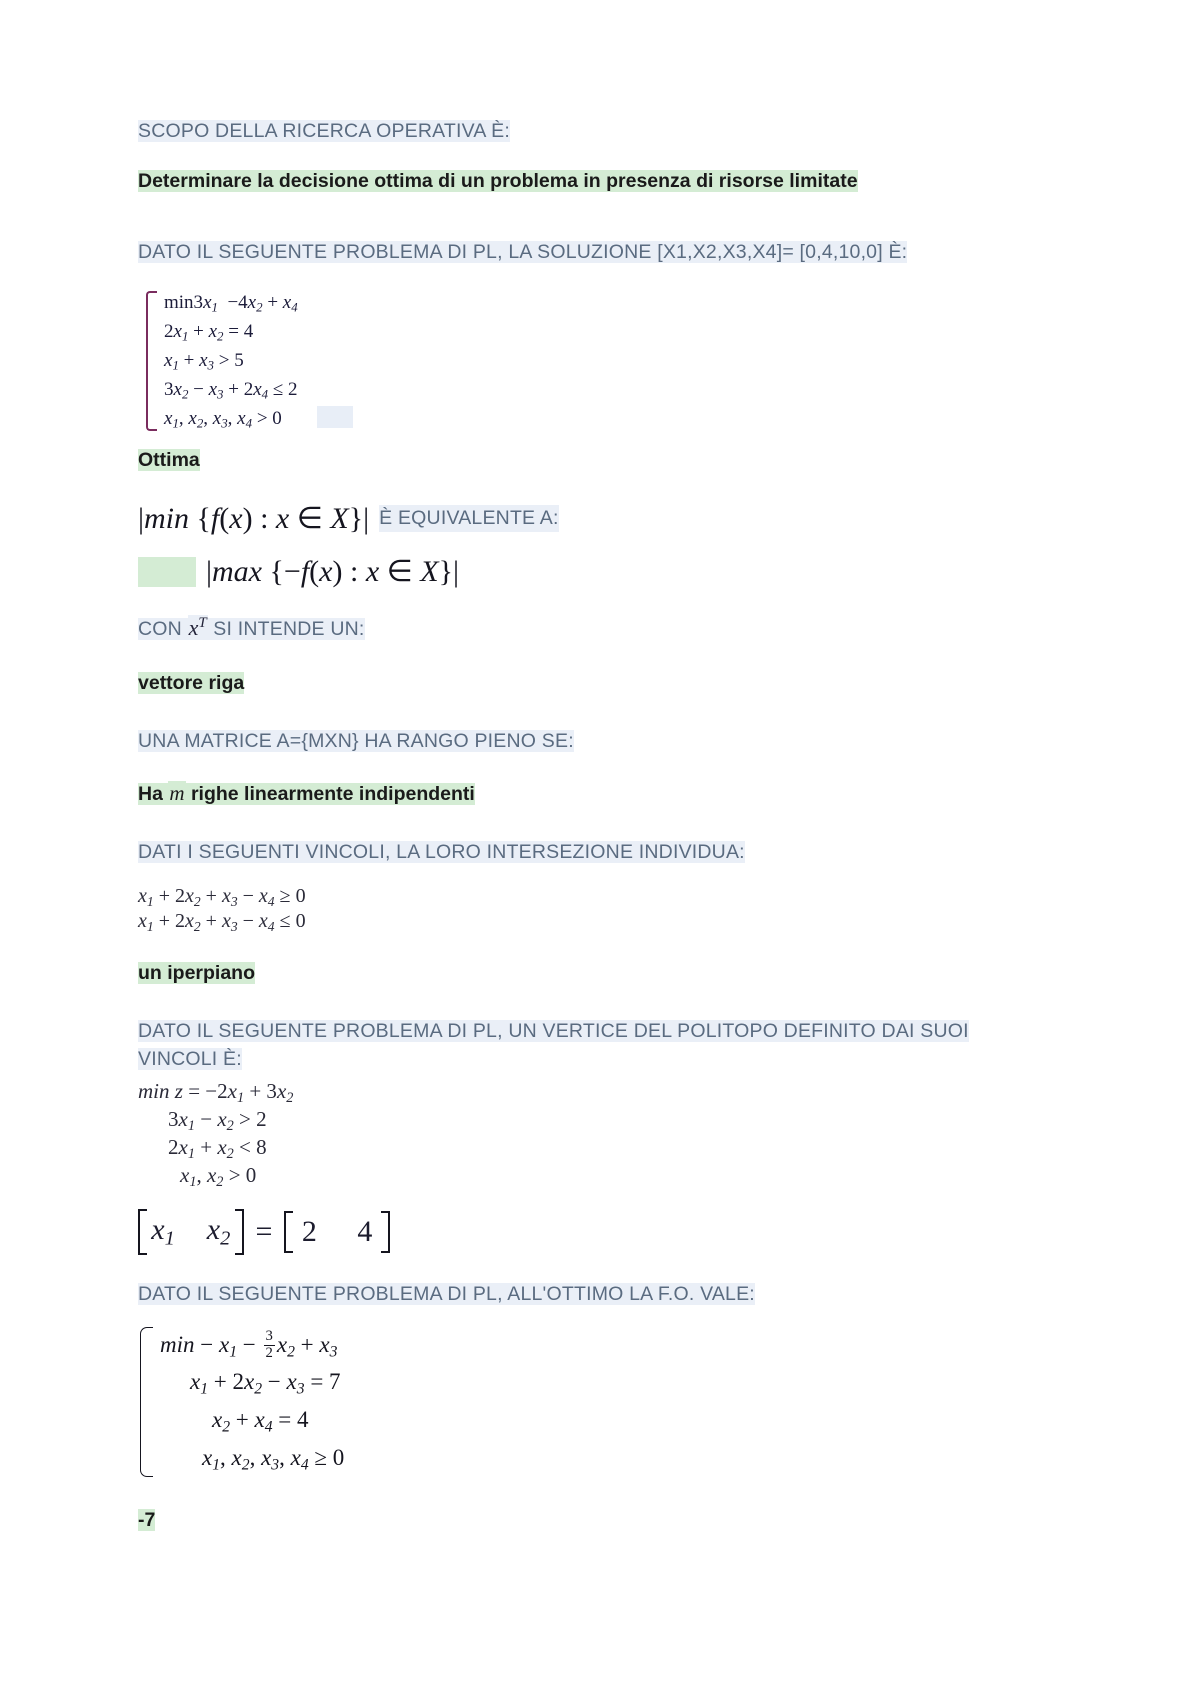 This screenshot has width=1200, height=1698. Describe the element at coordinates (222, 896) in the screenshot. I see `constraint-row-1: x1 + 2x2 + x3 − x4 ≥ 0` at that location.